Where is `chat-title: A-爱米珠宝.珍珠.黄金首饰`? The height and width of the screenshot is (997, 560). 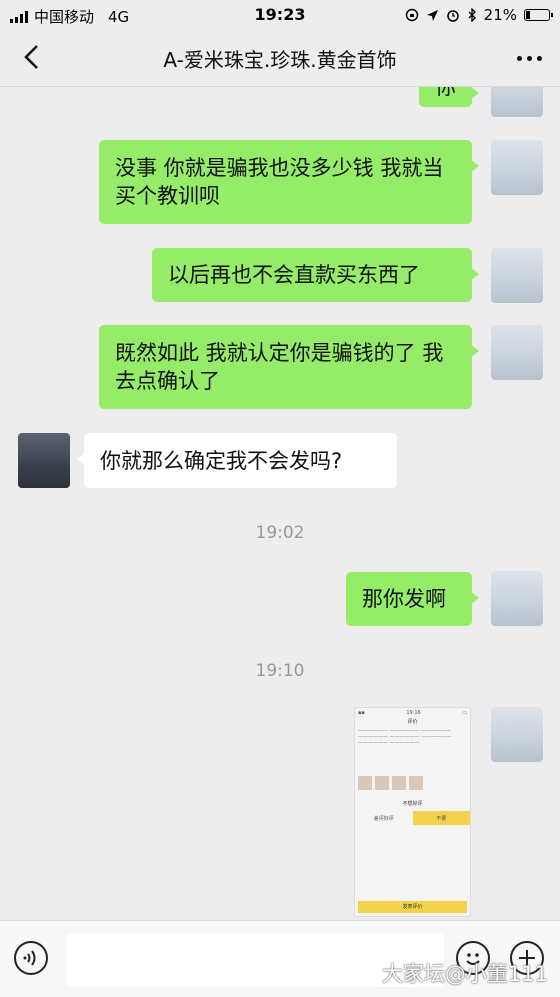
chat-title: A-爱米珠宝.珍珠.黄金首饰 is located at coordinates (280, 60).